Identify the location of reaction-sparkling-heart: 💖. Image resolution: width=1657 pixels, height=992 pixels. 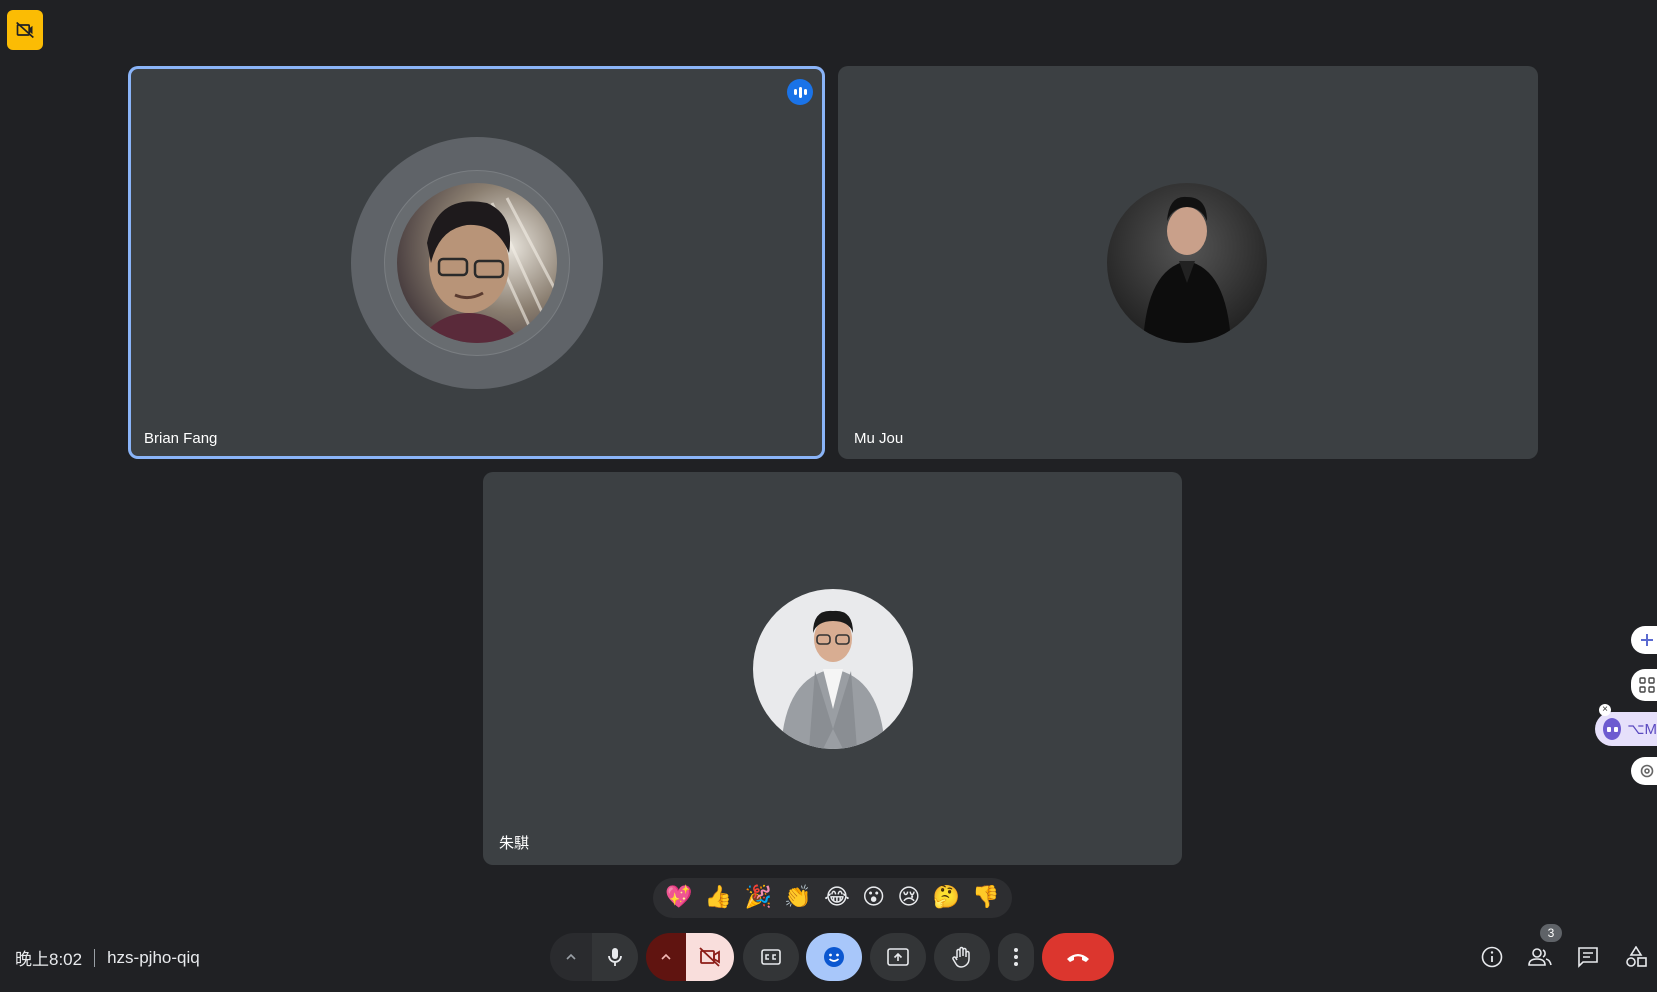
(678, 898).